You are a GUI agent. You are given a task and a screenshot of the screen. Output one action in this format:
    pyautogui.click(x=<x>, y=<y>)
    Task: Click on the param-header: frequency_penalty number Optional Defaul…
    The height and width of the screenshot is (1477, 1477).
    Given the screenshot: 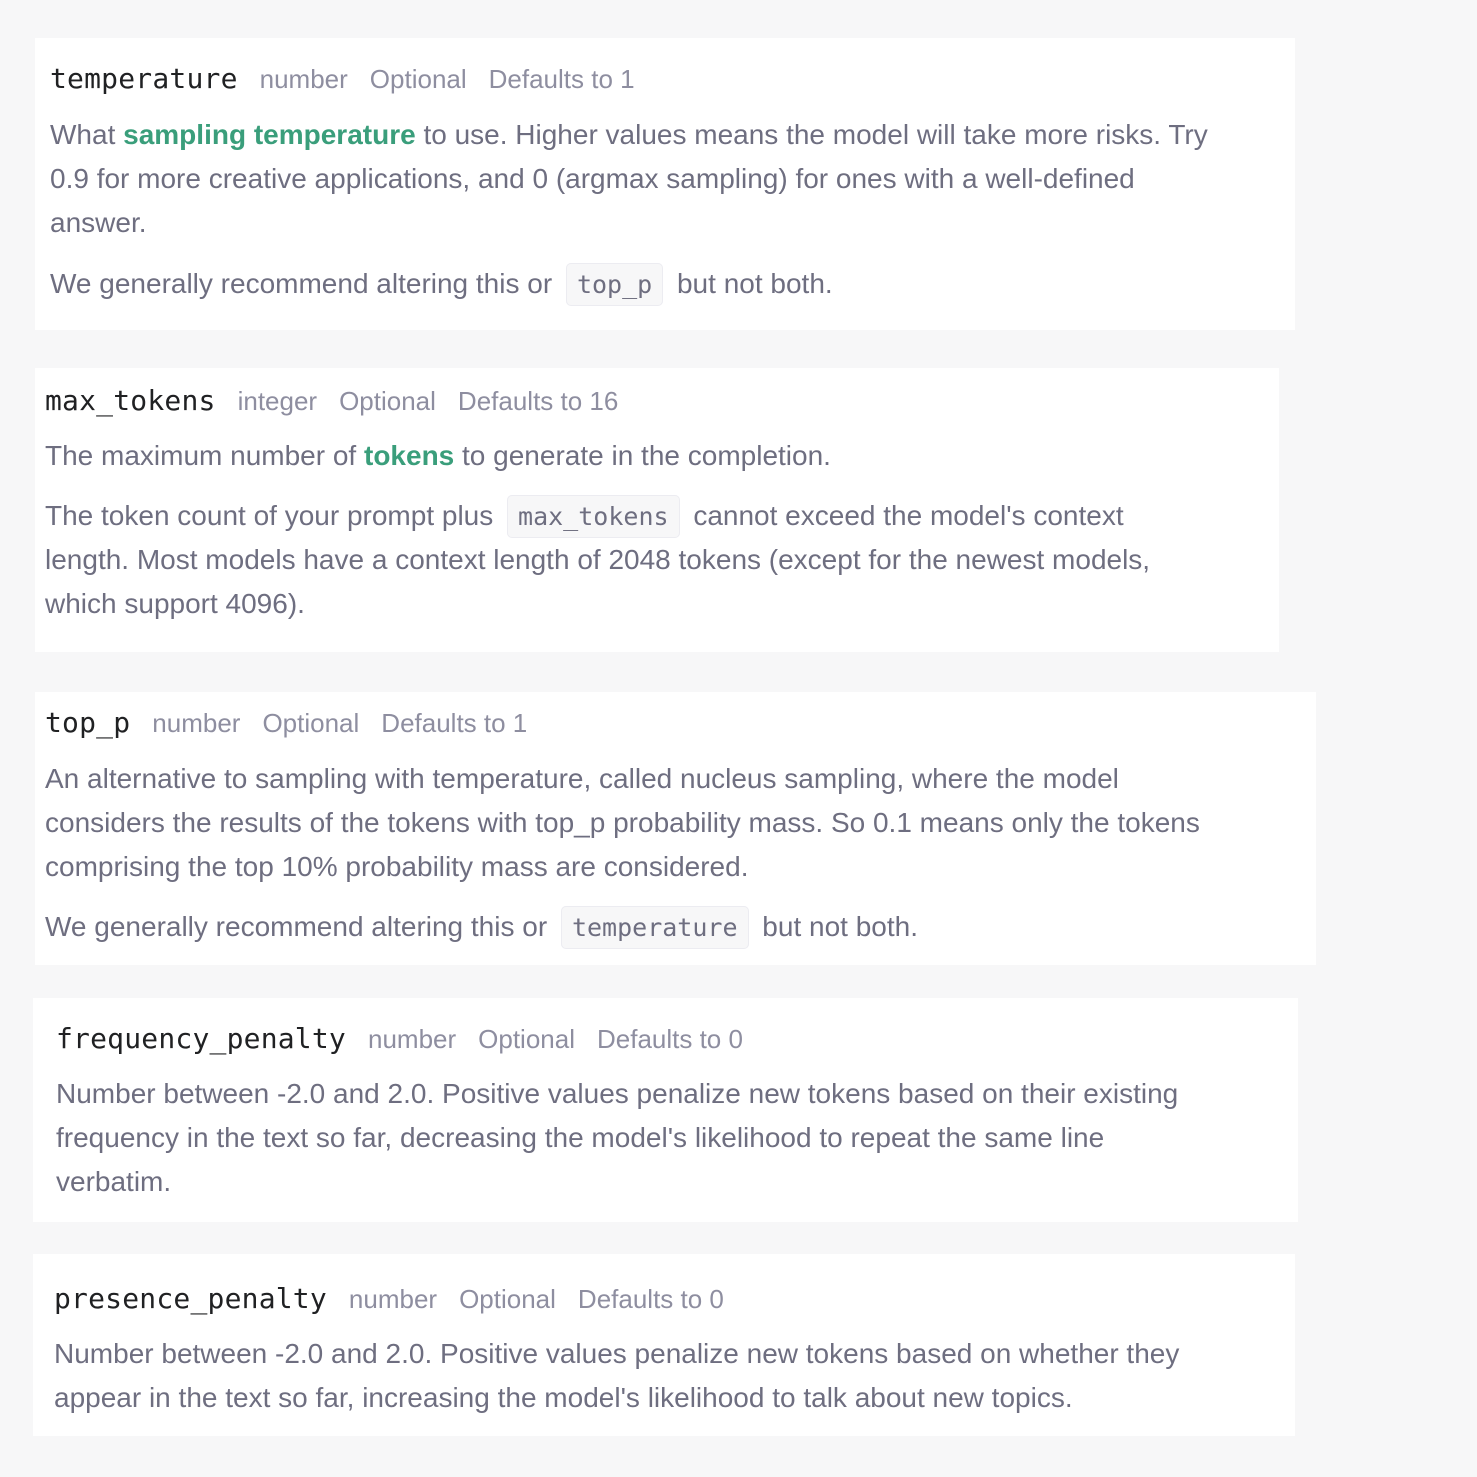 What is the action you would take?
    pyautogui.click(x=410, y=1038)
    